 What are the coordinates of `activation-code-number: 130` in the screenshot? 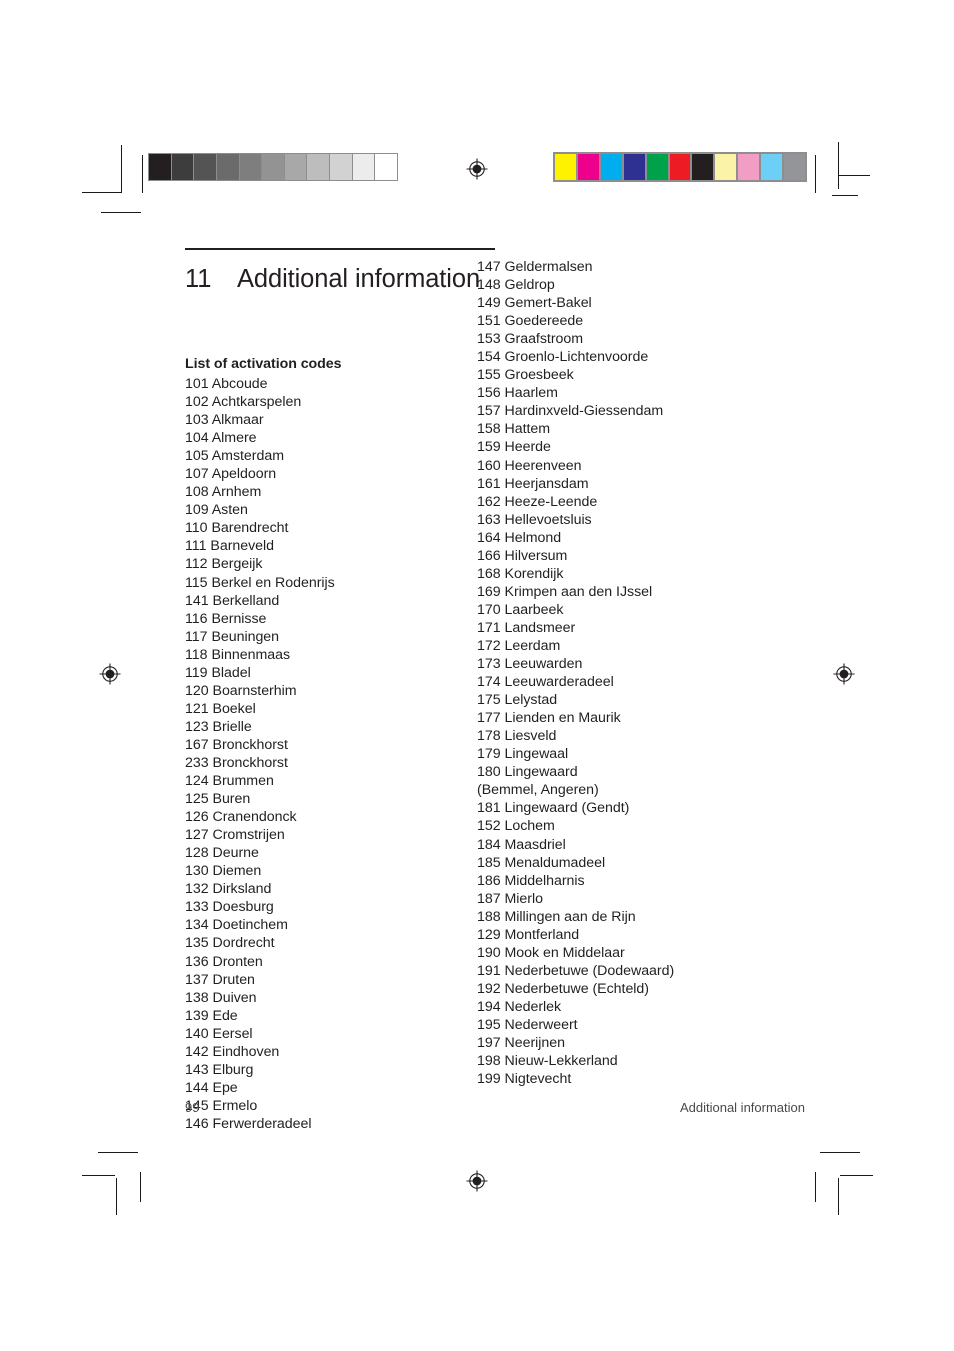 It's located at (197, 871).